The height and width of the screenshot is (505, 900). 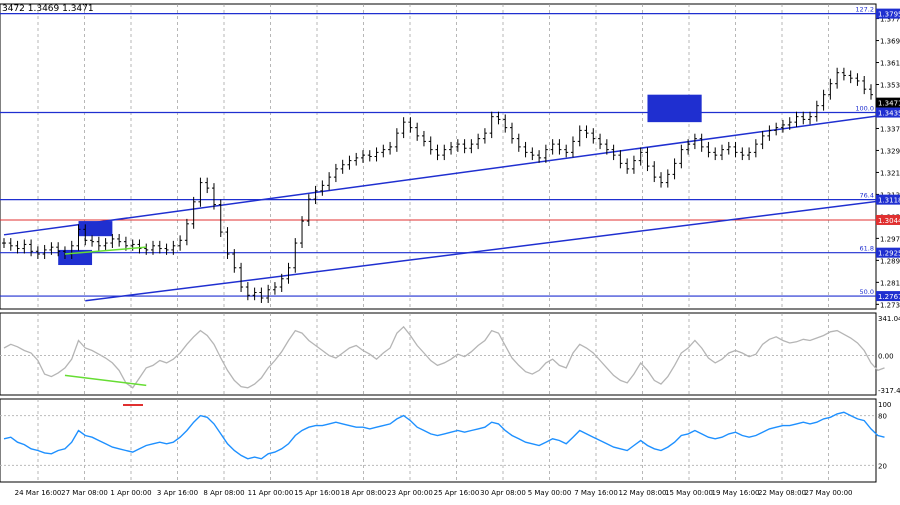 I want to click on x-tick-label: 23 Apr 00:00, so click(x=410, y=493).